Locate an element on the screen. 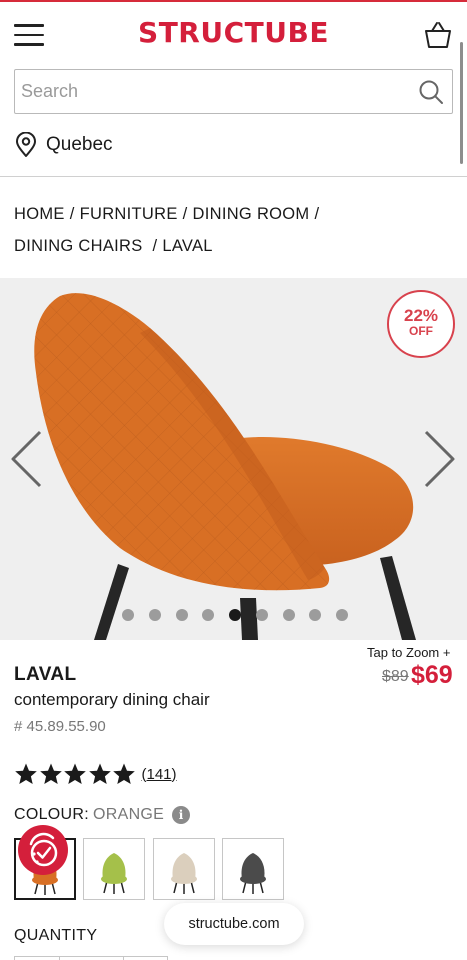 The image size is (467, 960). product-name: LAVAL is located at coordinates (45, 674).